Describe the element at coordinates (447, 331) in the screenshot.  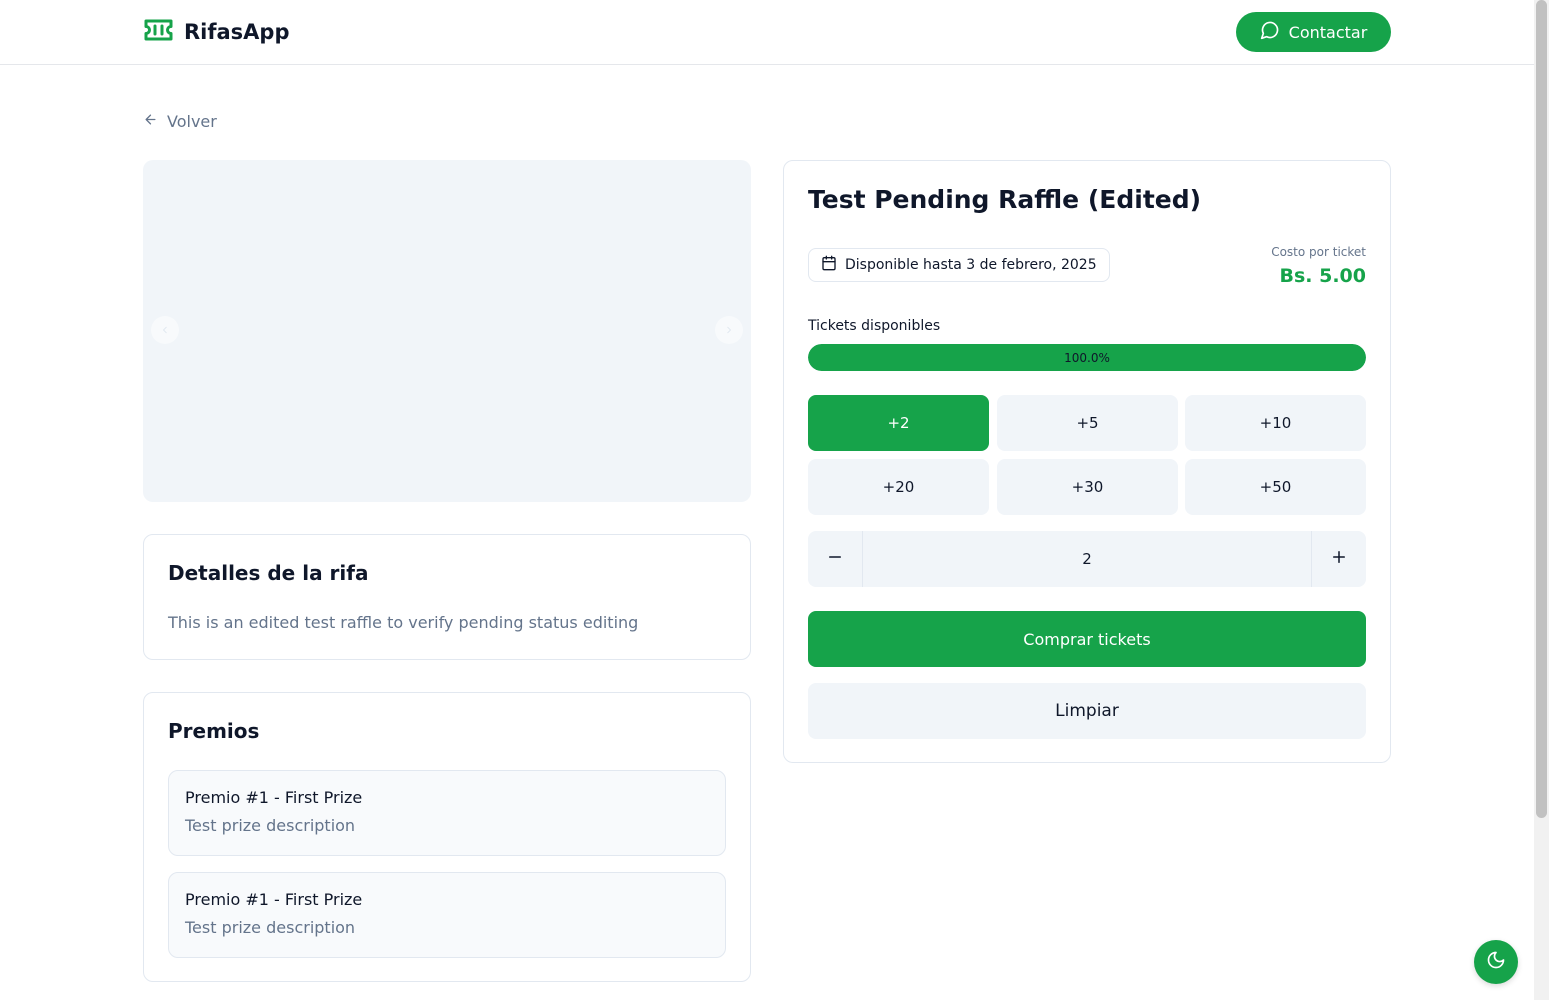
I see `raffle-image-carousel` at that location.